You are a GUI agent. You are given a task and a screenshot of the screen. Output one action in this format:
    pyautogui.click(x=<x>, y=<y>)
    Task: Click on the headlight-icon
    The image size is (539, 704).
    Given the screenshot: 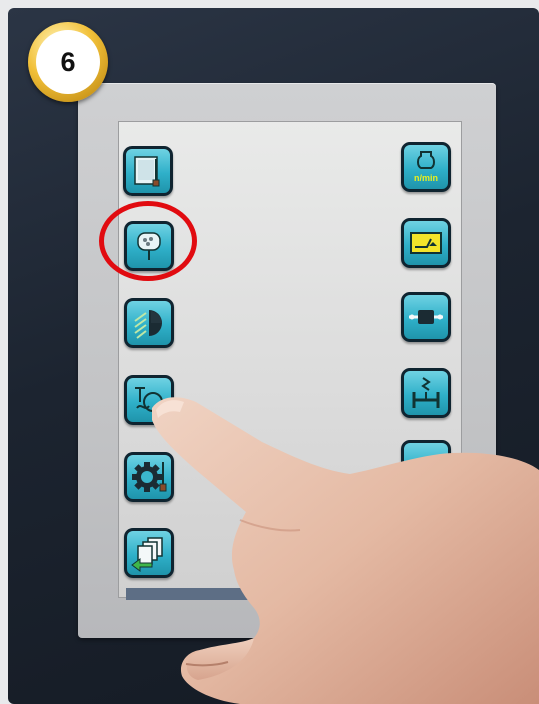 What is the action you would take?
    pyautogui.click(x=148, y=324)
    